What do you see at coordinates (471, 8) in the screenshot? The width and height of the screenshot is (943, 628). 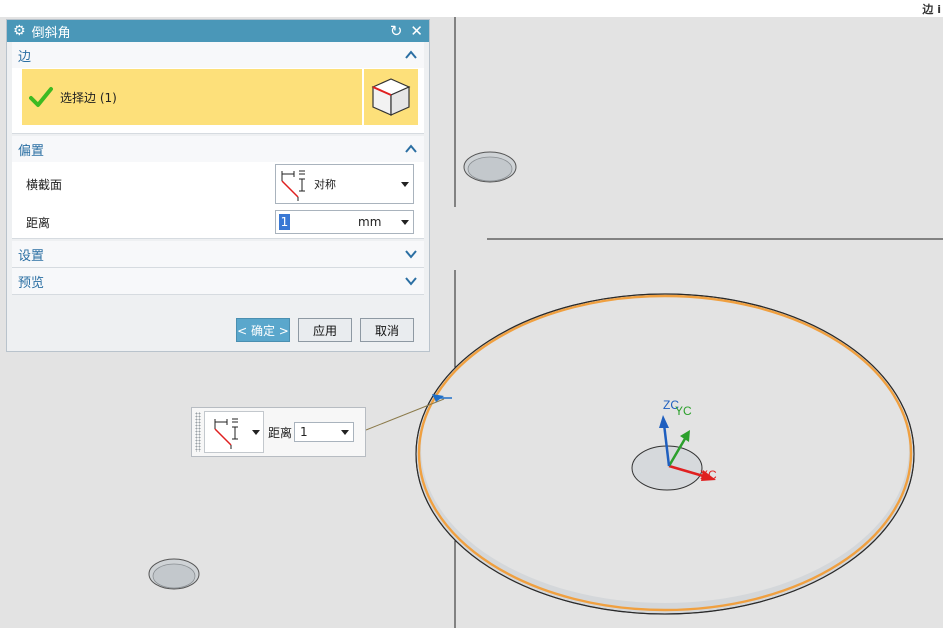 I see `top-strip: 边 i` at bounding box center [471, 8].